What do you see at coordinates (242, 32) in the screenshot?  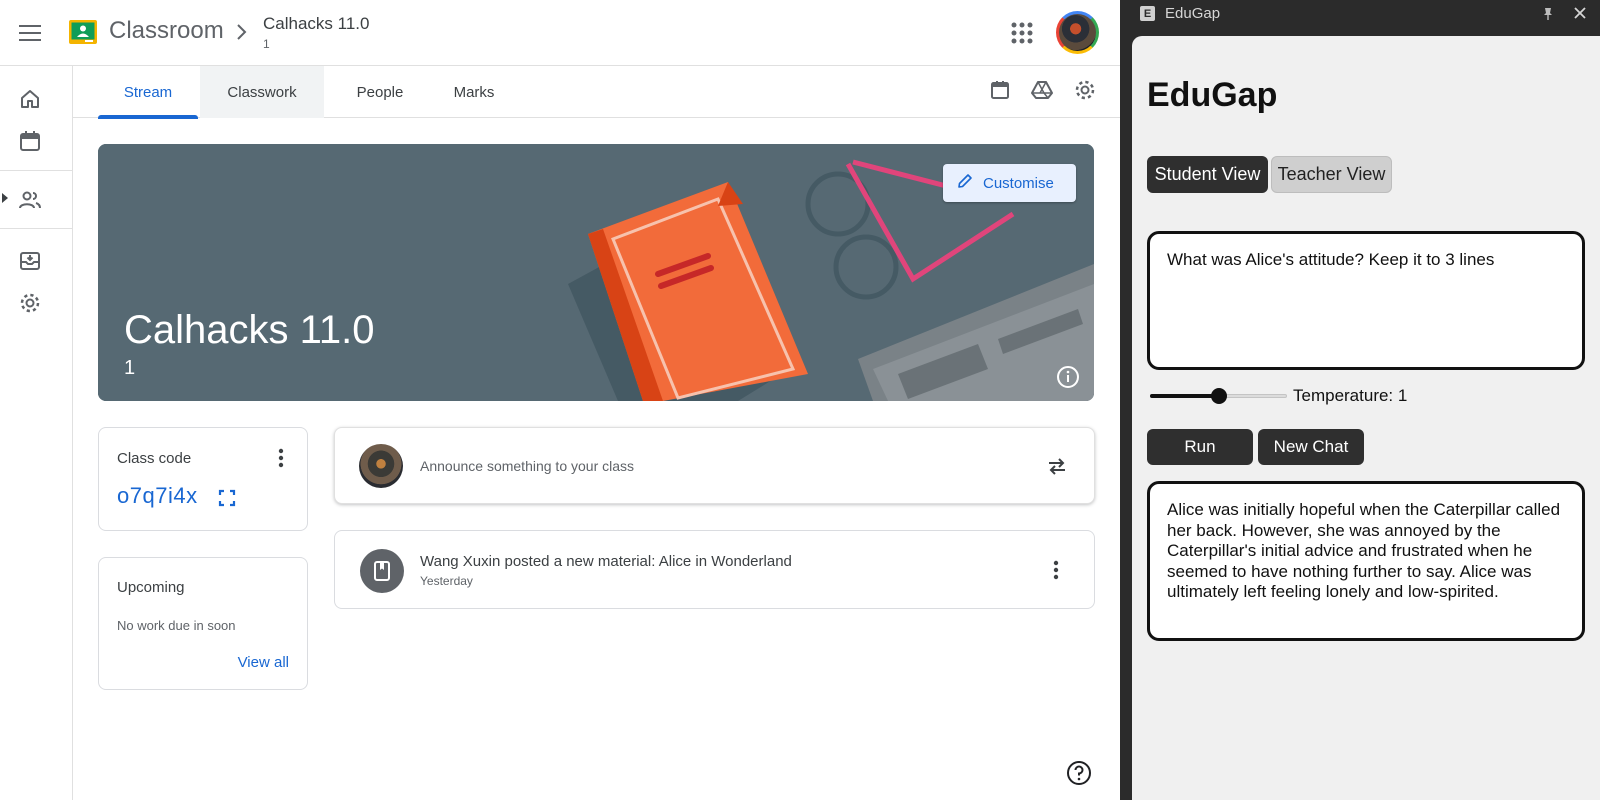 I see `chevron-right-icon` at bounding box center [242, 32].